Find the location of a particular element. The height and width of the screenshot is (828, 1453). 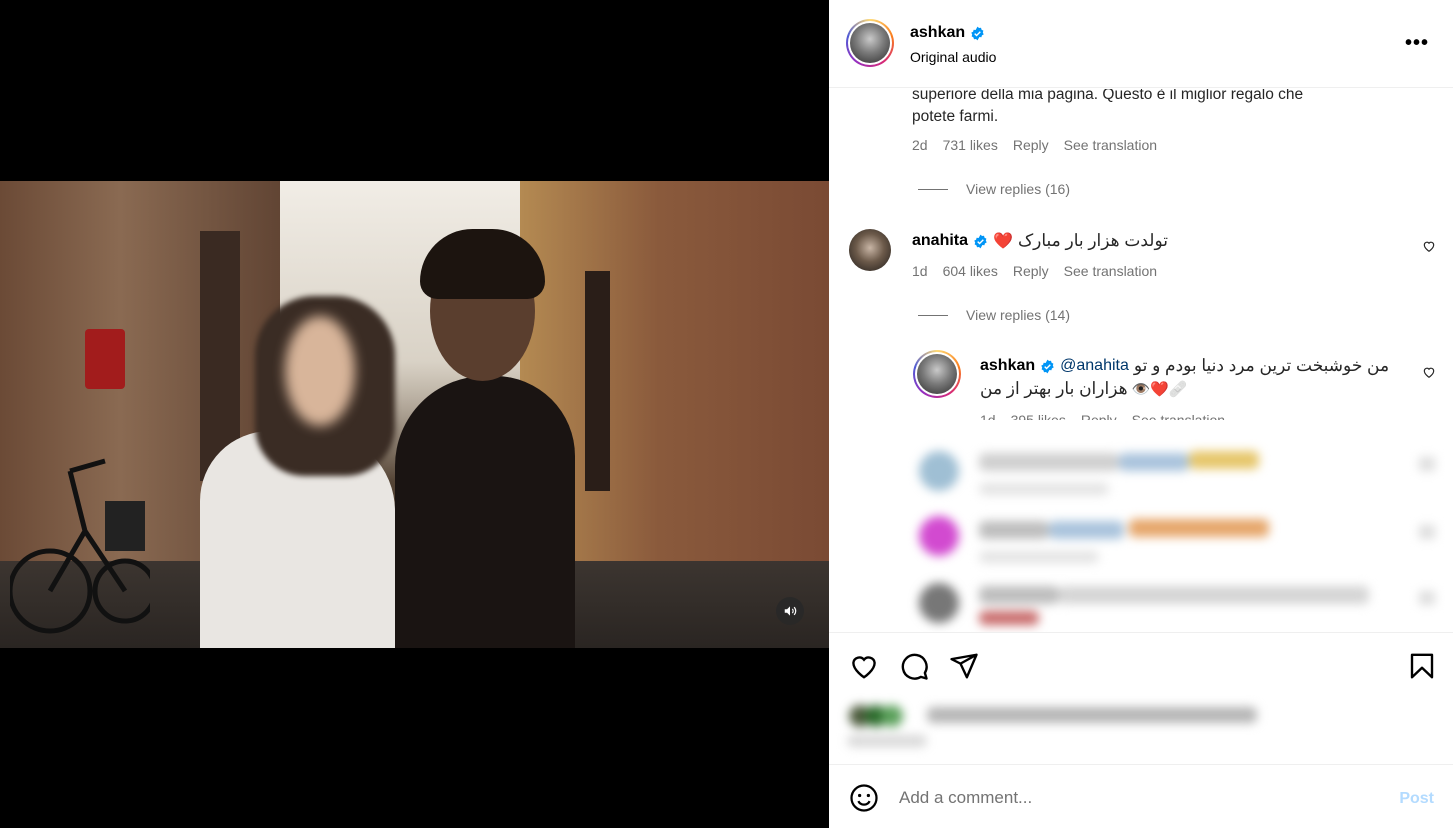

reply-likes: 395 likes is located at coordinates (1038, 416).